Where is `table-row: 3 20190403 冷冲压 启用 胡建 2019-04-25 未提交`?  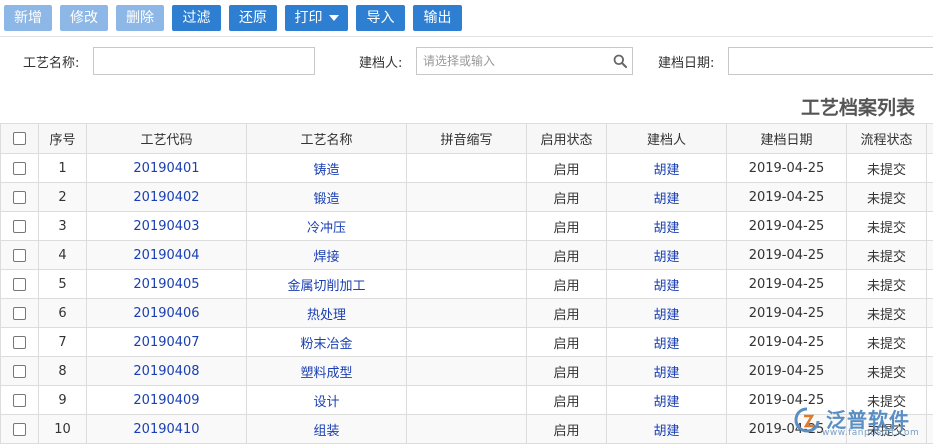
table-row: 3 20190403 冷冲压 启用 胡建 2019-04-25 未提交 is located at coordinates (466, 226).